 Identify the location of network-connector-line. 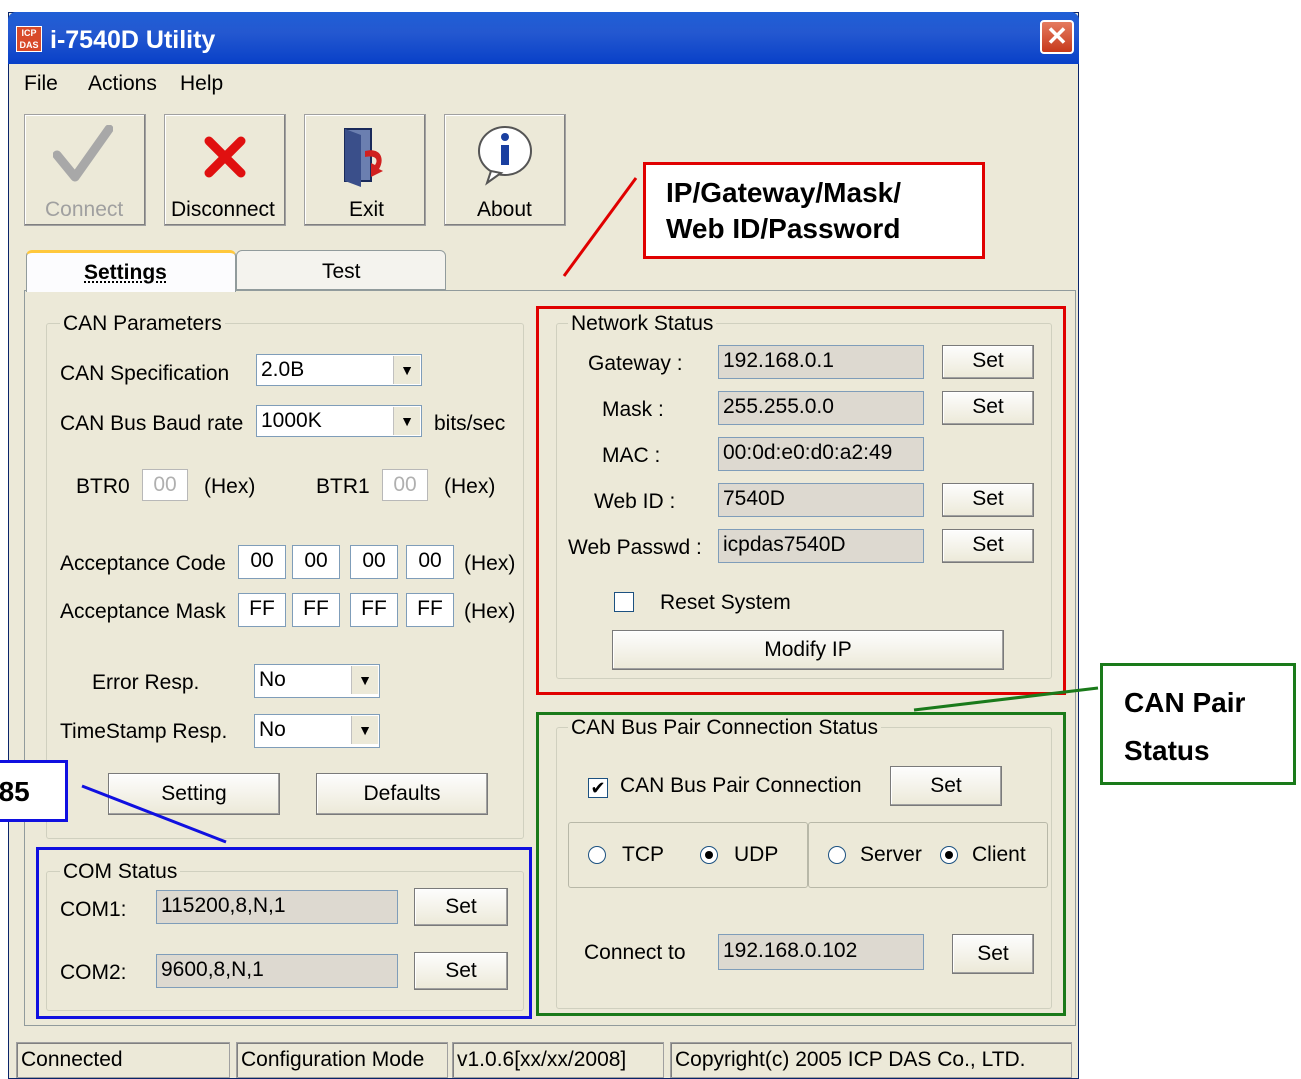
(600, 227).